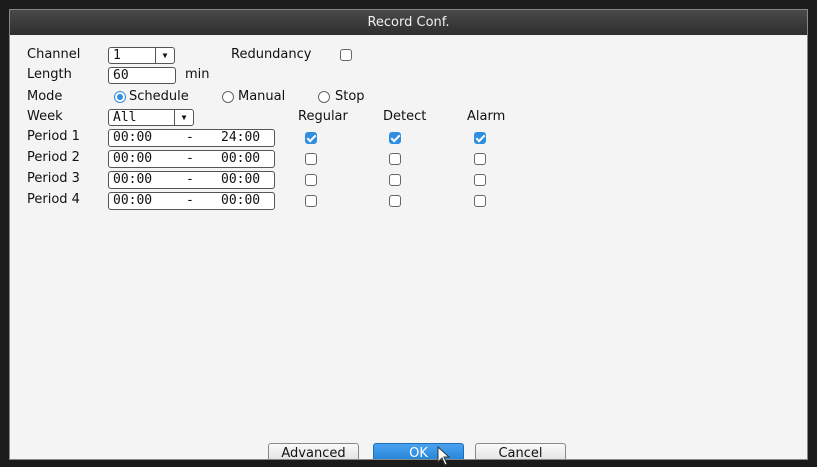  What do you see at coordinates (197, 74) in the screenshot?
I see `length-unit: min` at bounding box center [197, 74].